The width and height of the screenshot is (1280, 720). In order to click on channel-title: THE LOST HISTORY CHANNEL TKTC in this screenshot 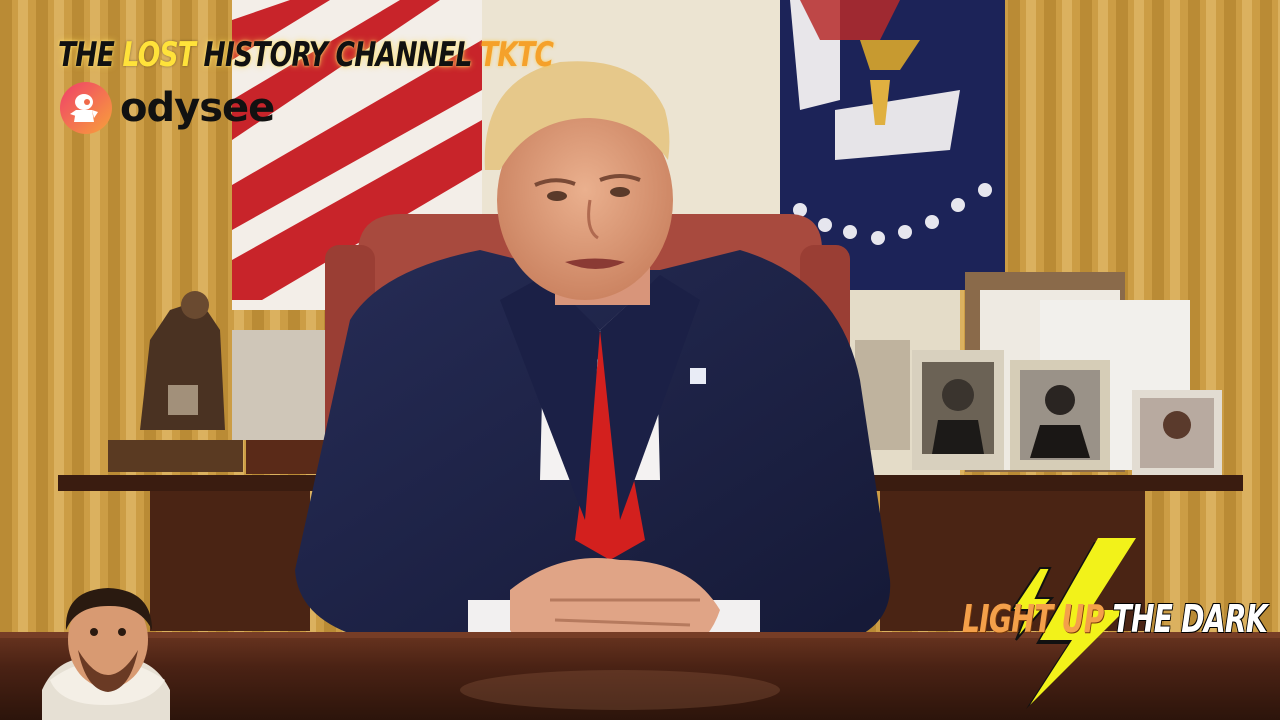, I will do `click(306, 55)`.